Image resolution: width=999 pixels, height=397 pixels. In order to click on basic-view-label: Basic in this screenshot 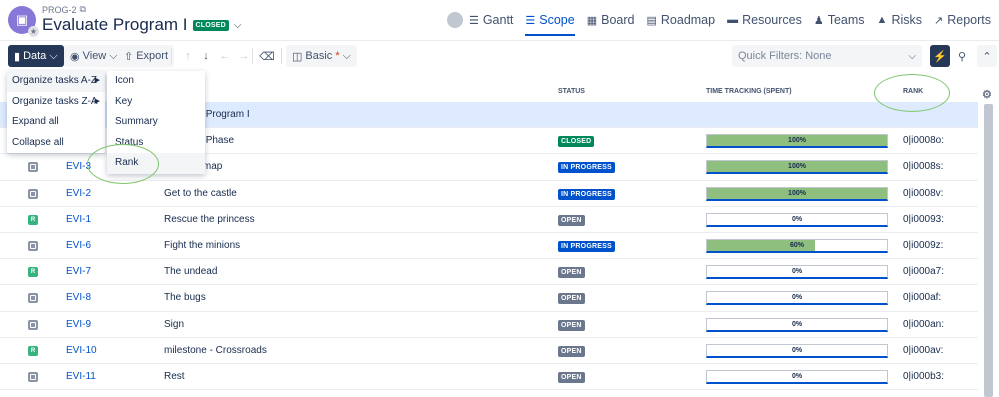, I will do `click(319, 56)`.